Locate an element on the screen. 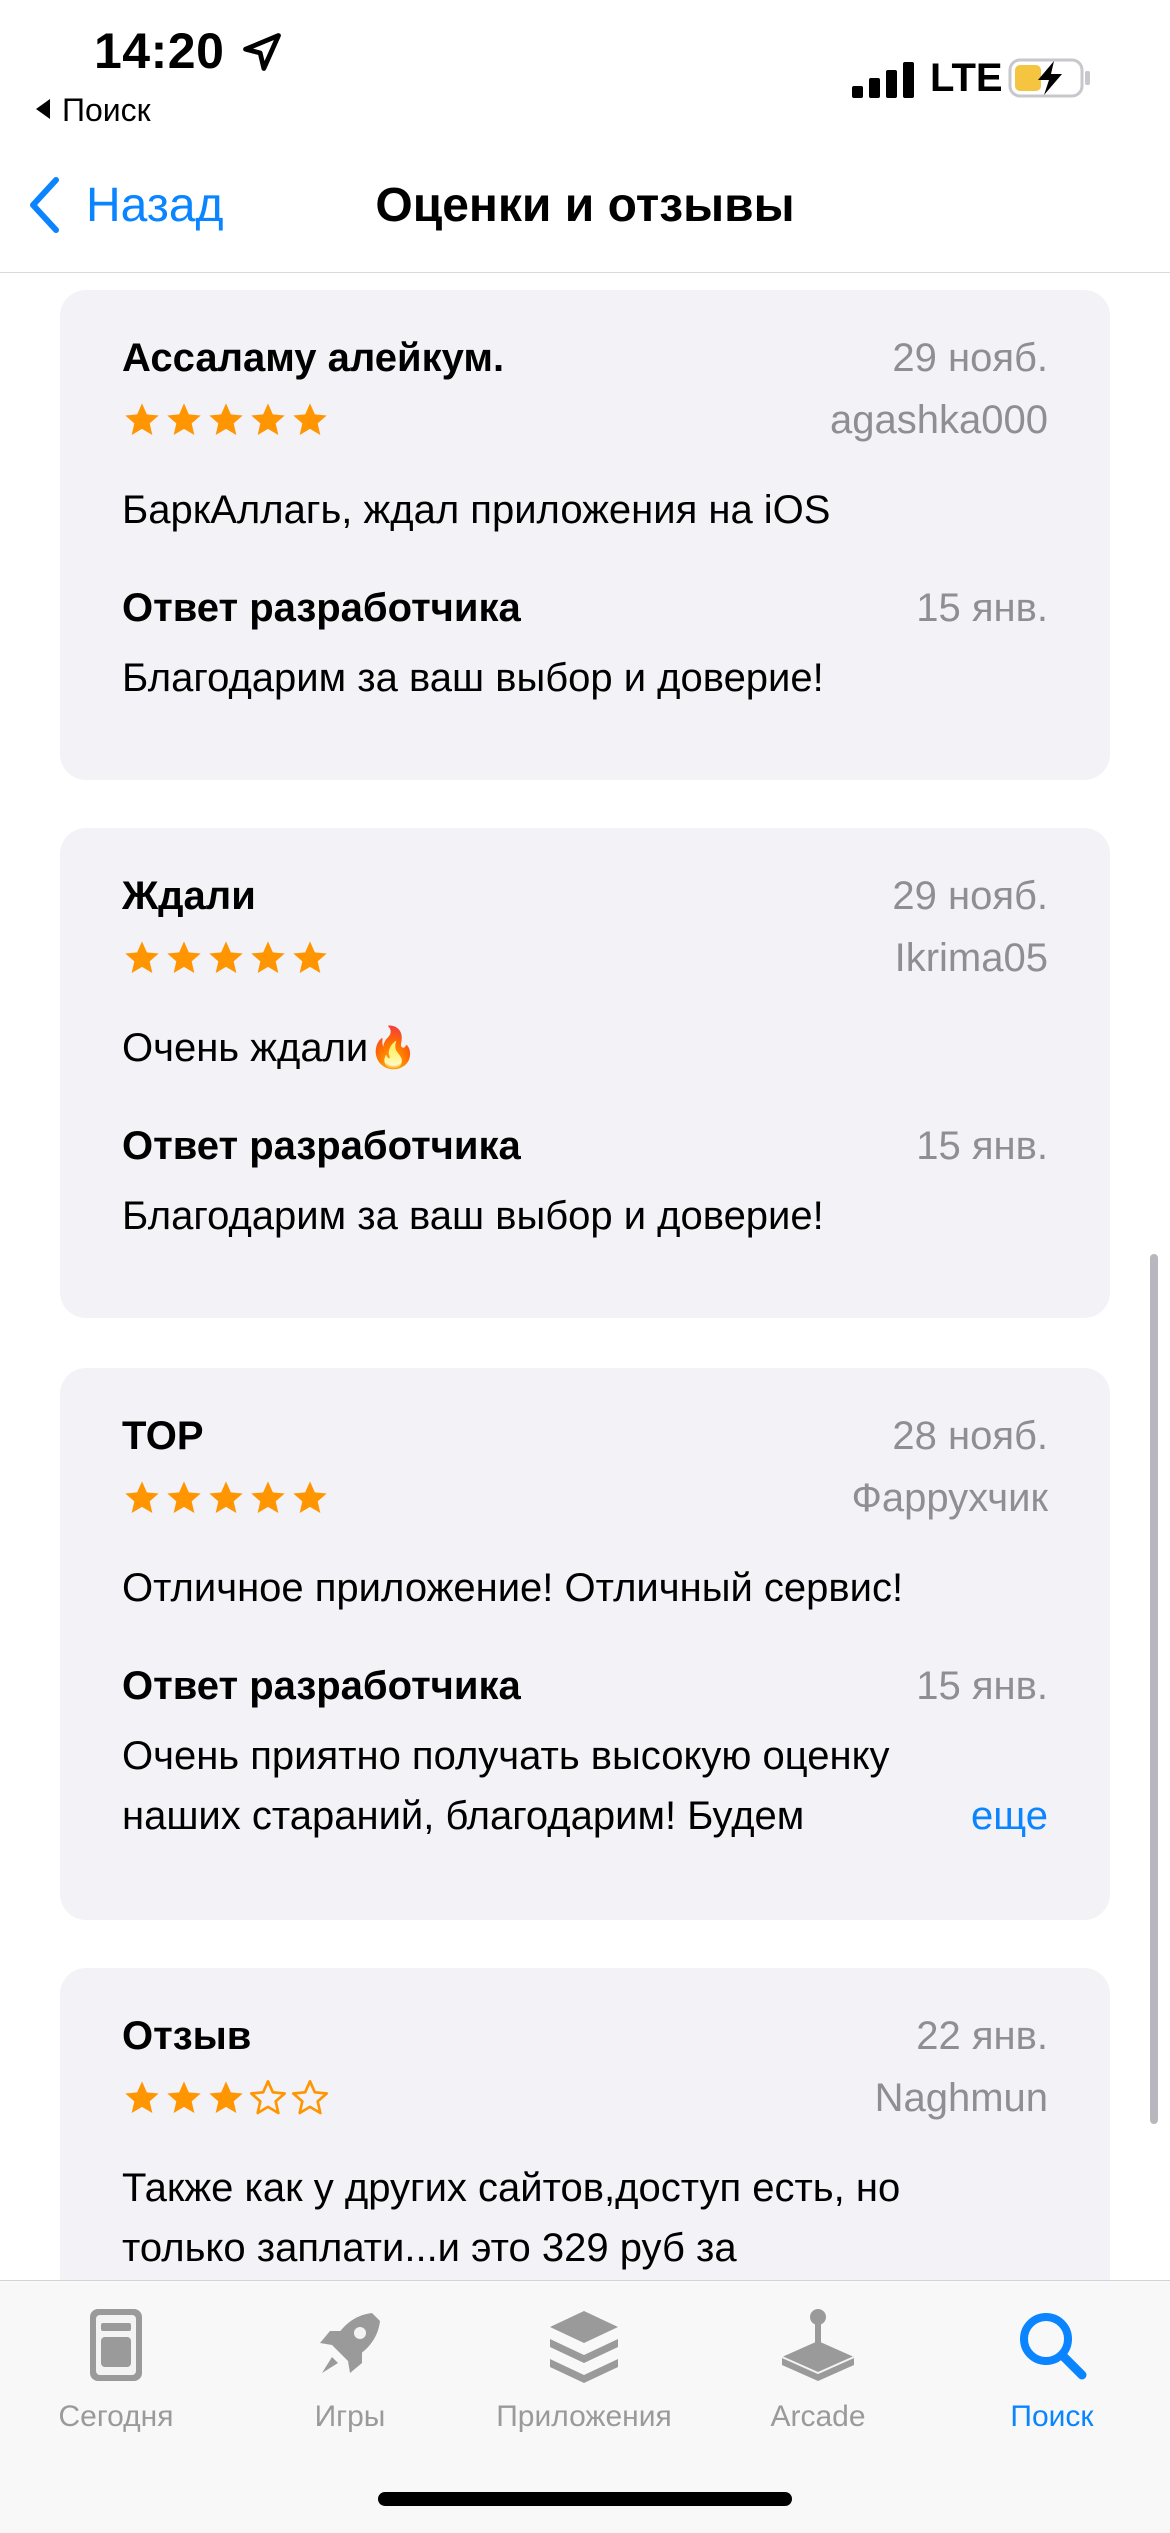 Image resolution: width=1170 pixels, height=2533 pixels. home-indicator is located at coordinates (585, 2499).